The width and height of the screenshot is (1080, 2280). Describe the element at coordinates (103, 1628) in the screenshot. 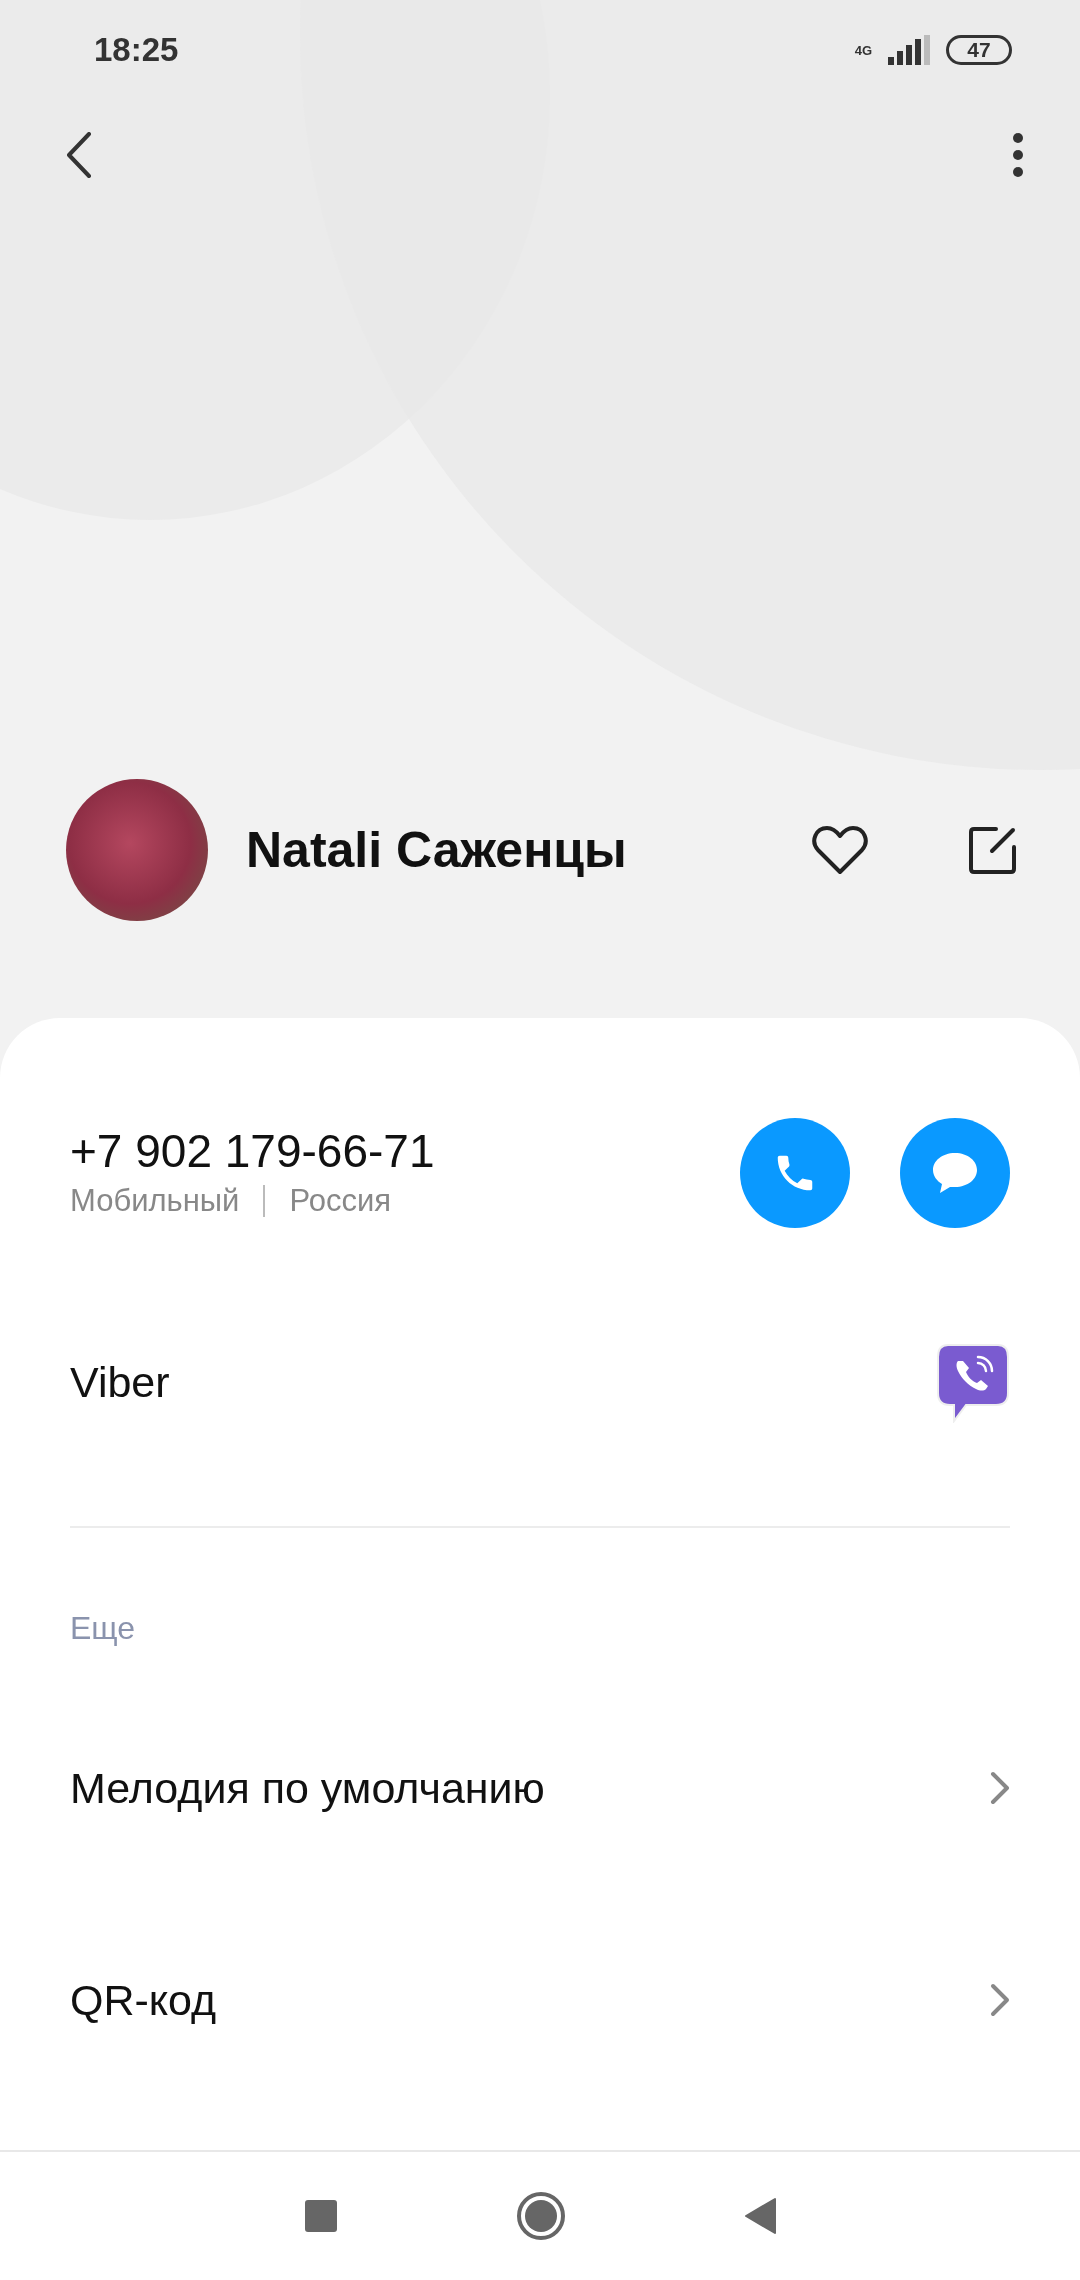

I see `section-title: Еще` at that location.